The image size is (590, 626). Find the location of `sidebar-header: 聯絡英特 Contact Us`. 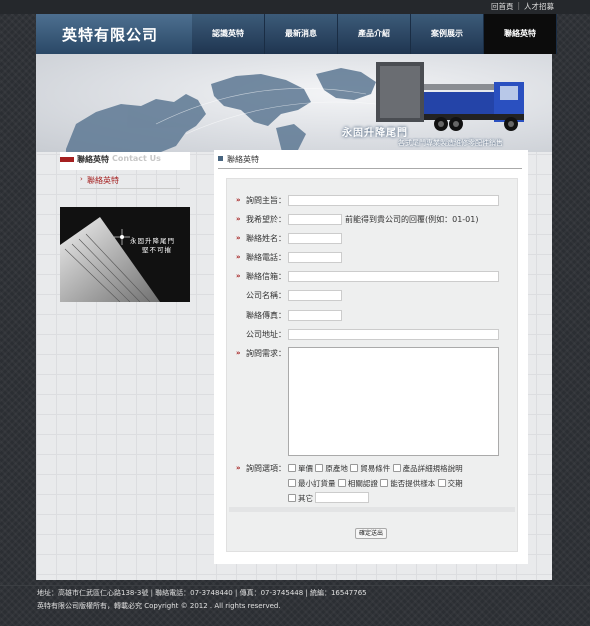

sidebar-header: 聯絡英特 Contact Us is located at coordinates (125, 161).